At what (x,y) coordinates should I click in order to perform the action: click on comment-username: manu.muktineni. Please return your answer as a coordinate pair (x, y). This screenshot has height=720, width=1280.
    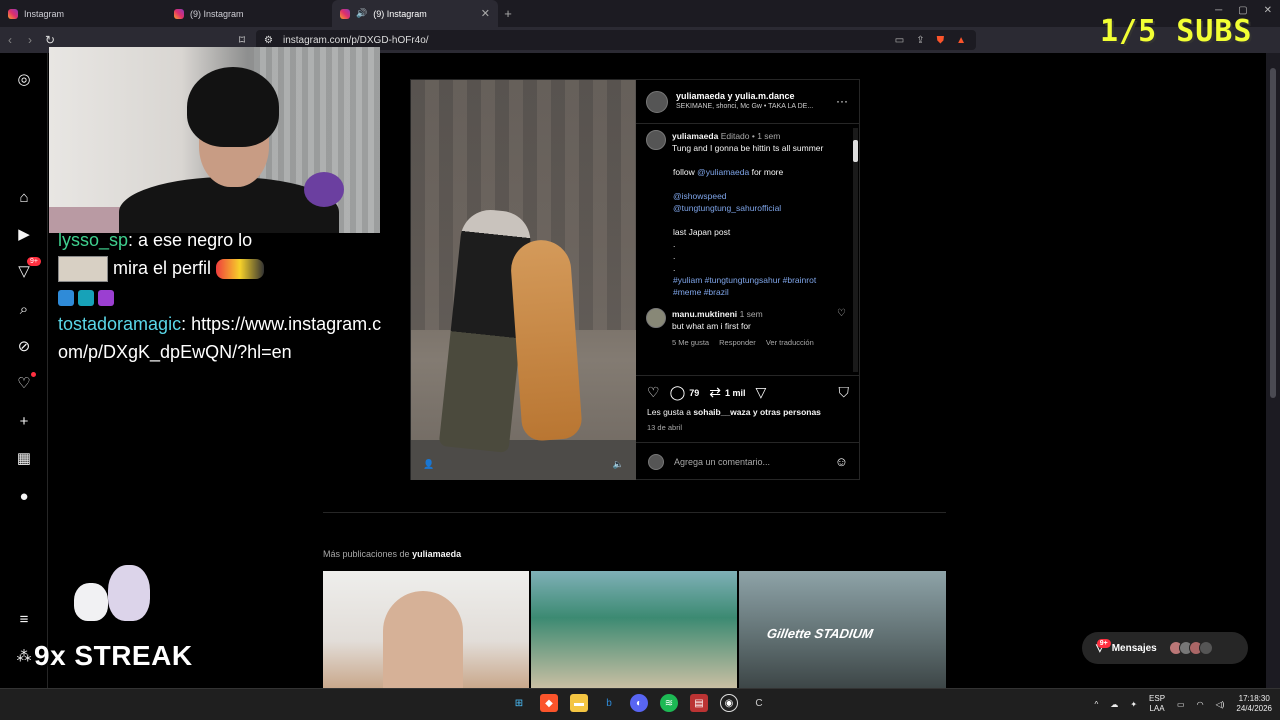
    Looking at the image, I should click on (704, 314).